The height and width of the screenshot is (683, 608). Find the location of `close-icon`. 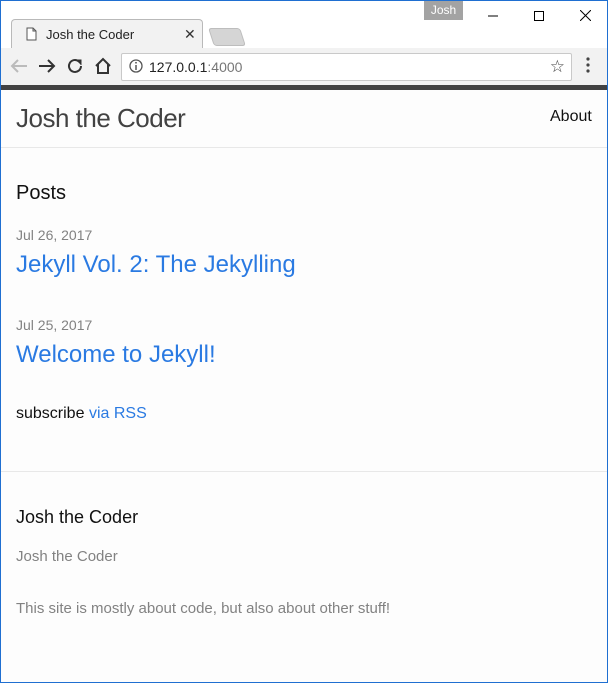

close-icon is located at coordinates (585, 15).